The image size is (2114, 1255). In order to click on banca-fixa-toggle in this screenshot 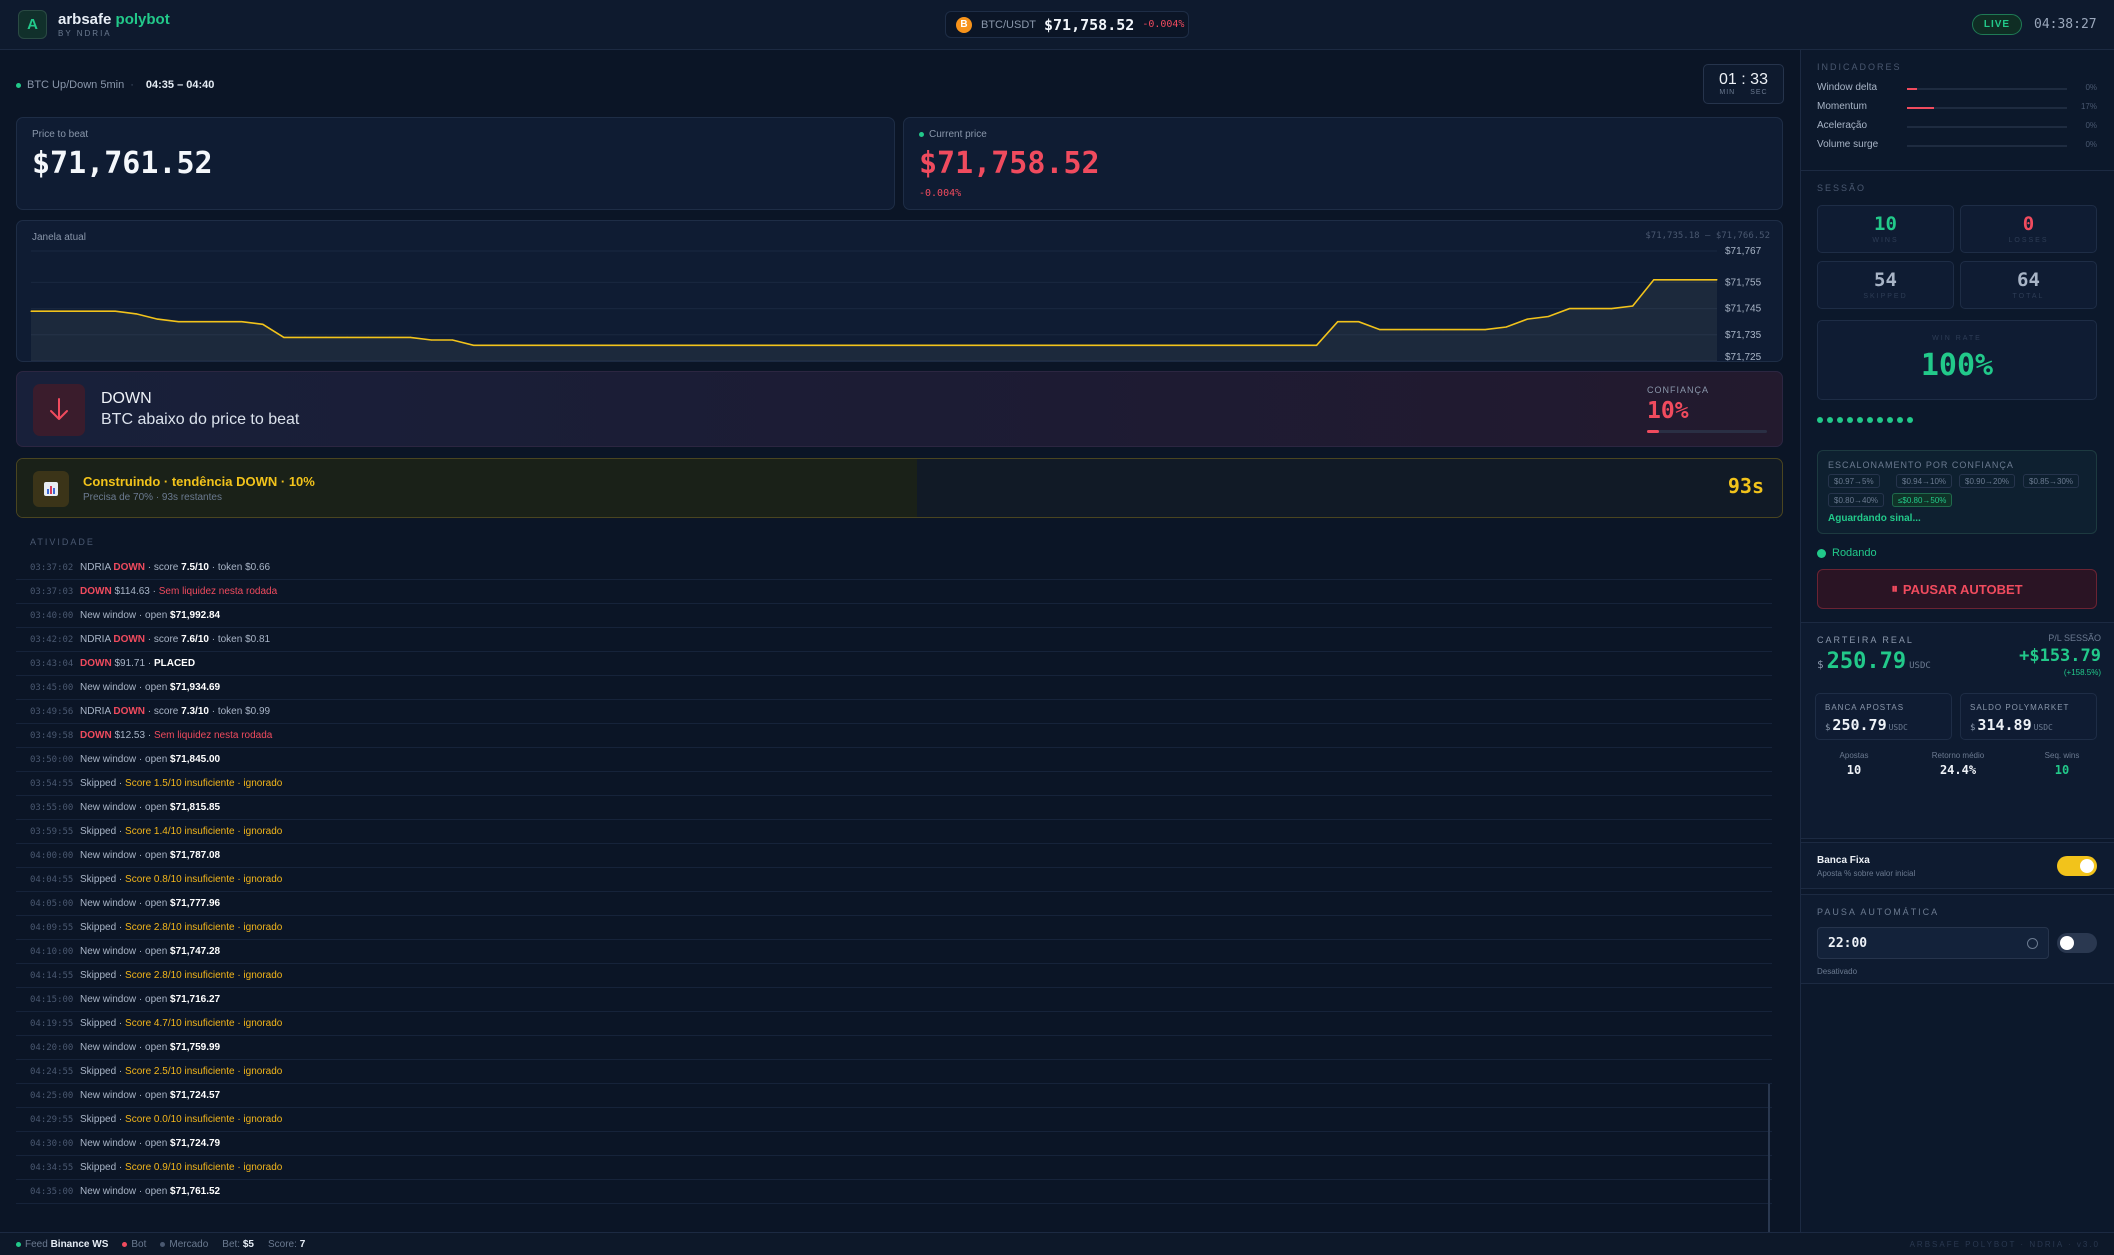, I will do `click(2077, 866)`.